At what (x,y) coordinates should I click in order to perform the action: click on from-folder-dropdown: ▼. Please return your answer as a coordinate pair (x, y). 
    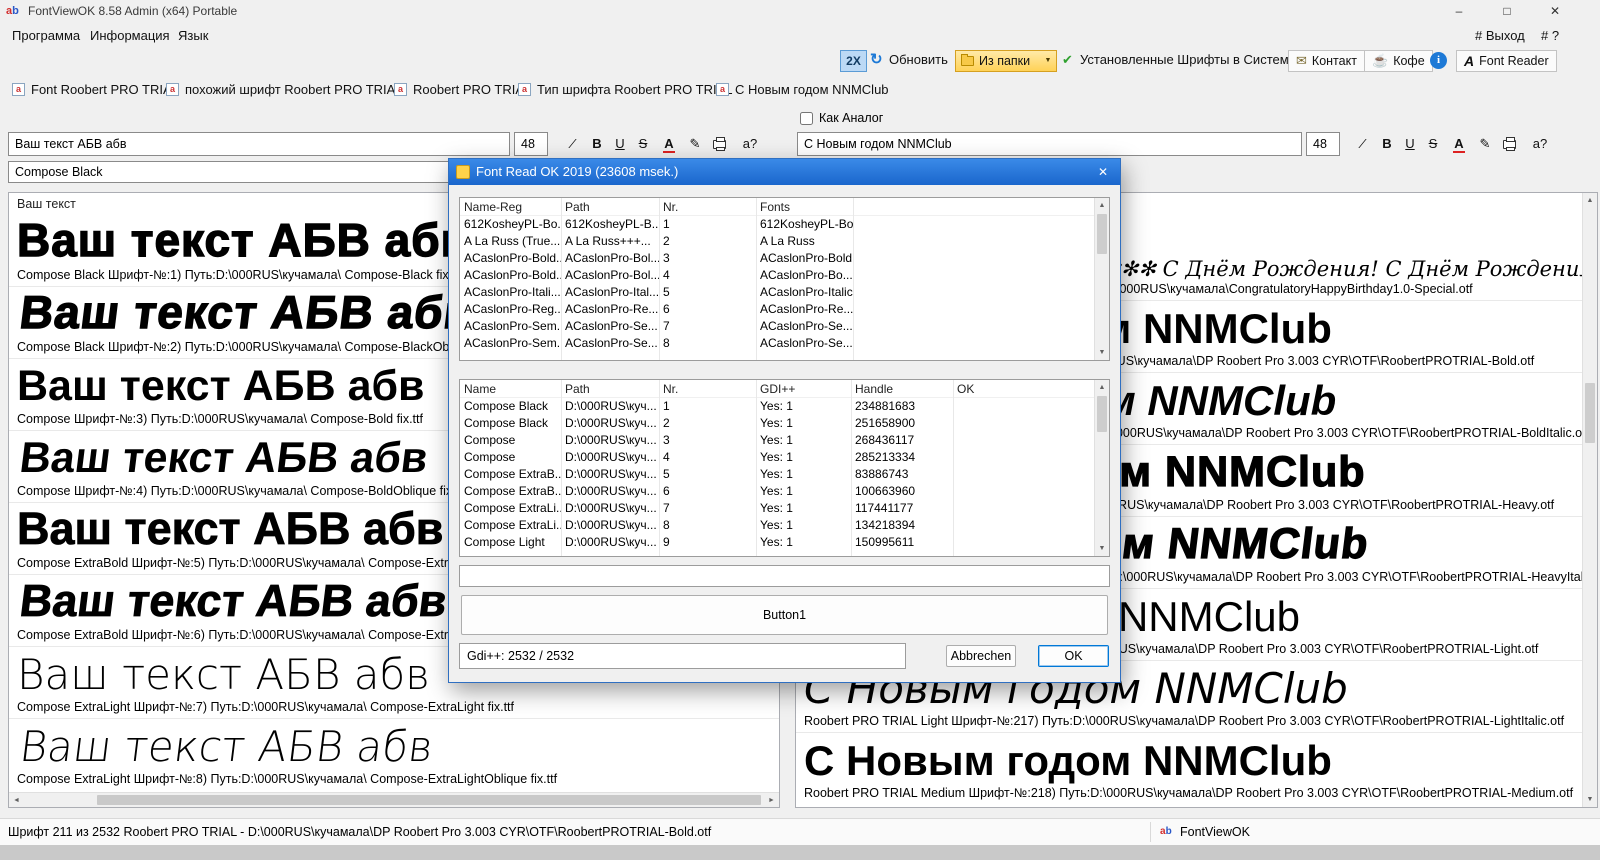
    Looking at the image, I should click on (1048, 61).